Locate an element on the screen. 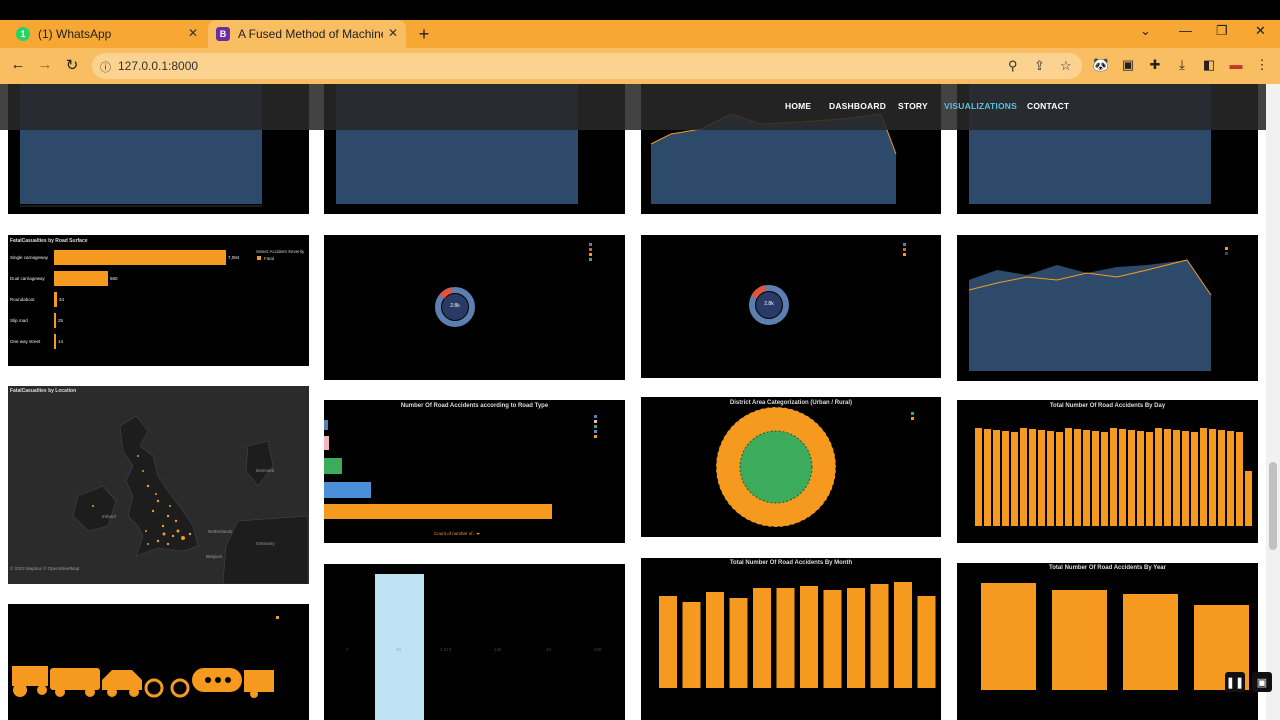  download-icon: ⤓ is located at coordinates (1182, 65).